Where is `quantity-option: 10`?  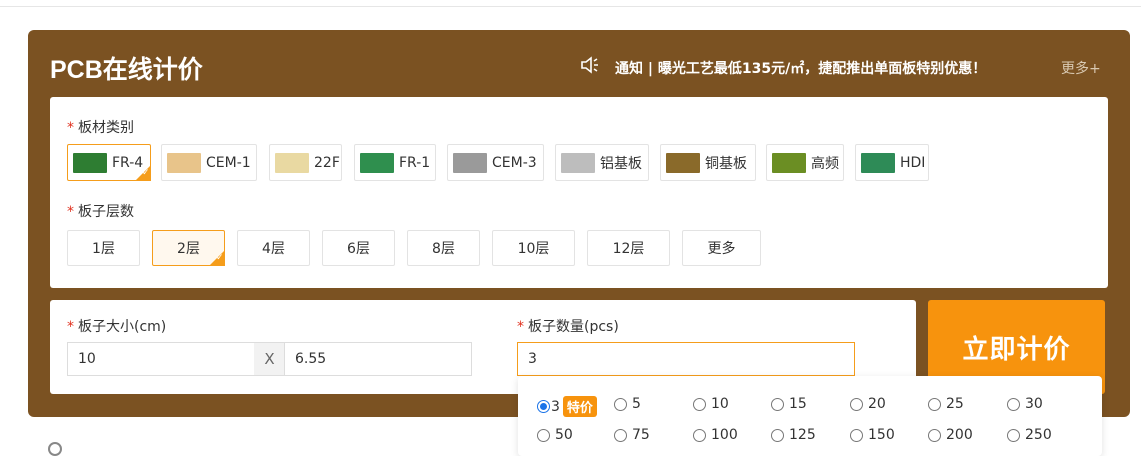
quantity-option: 10 is located at coordinates (711, 404).